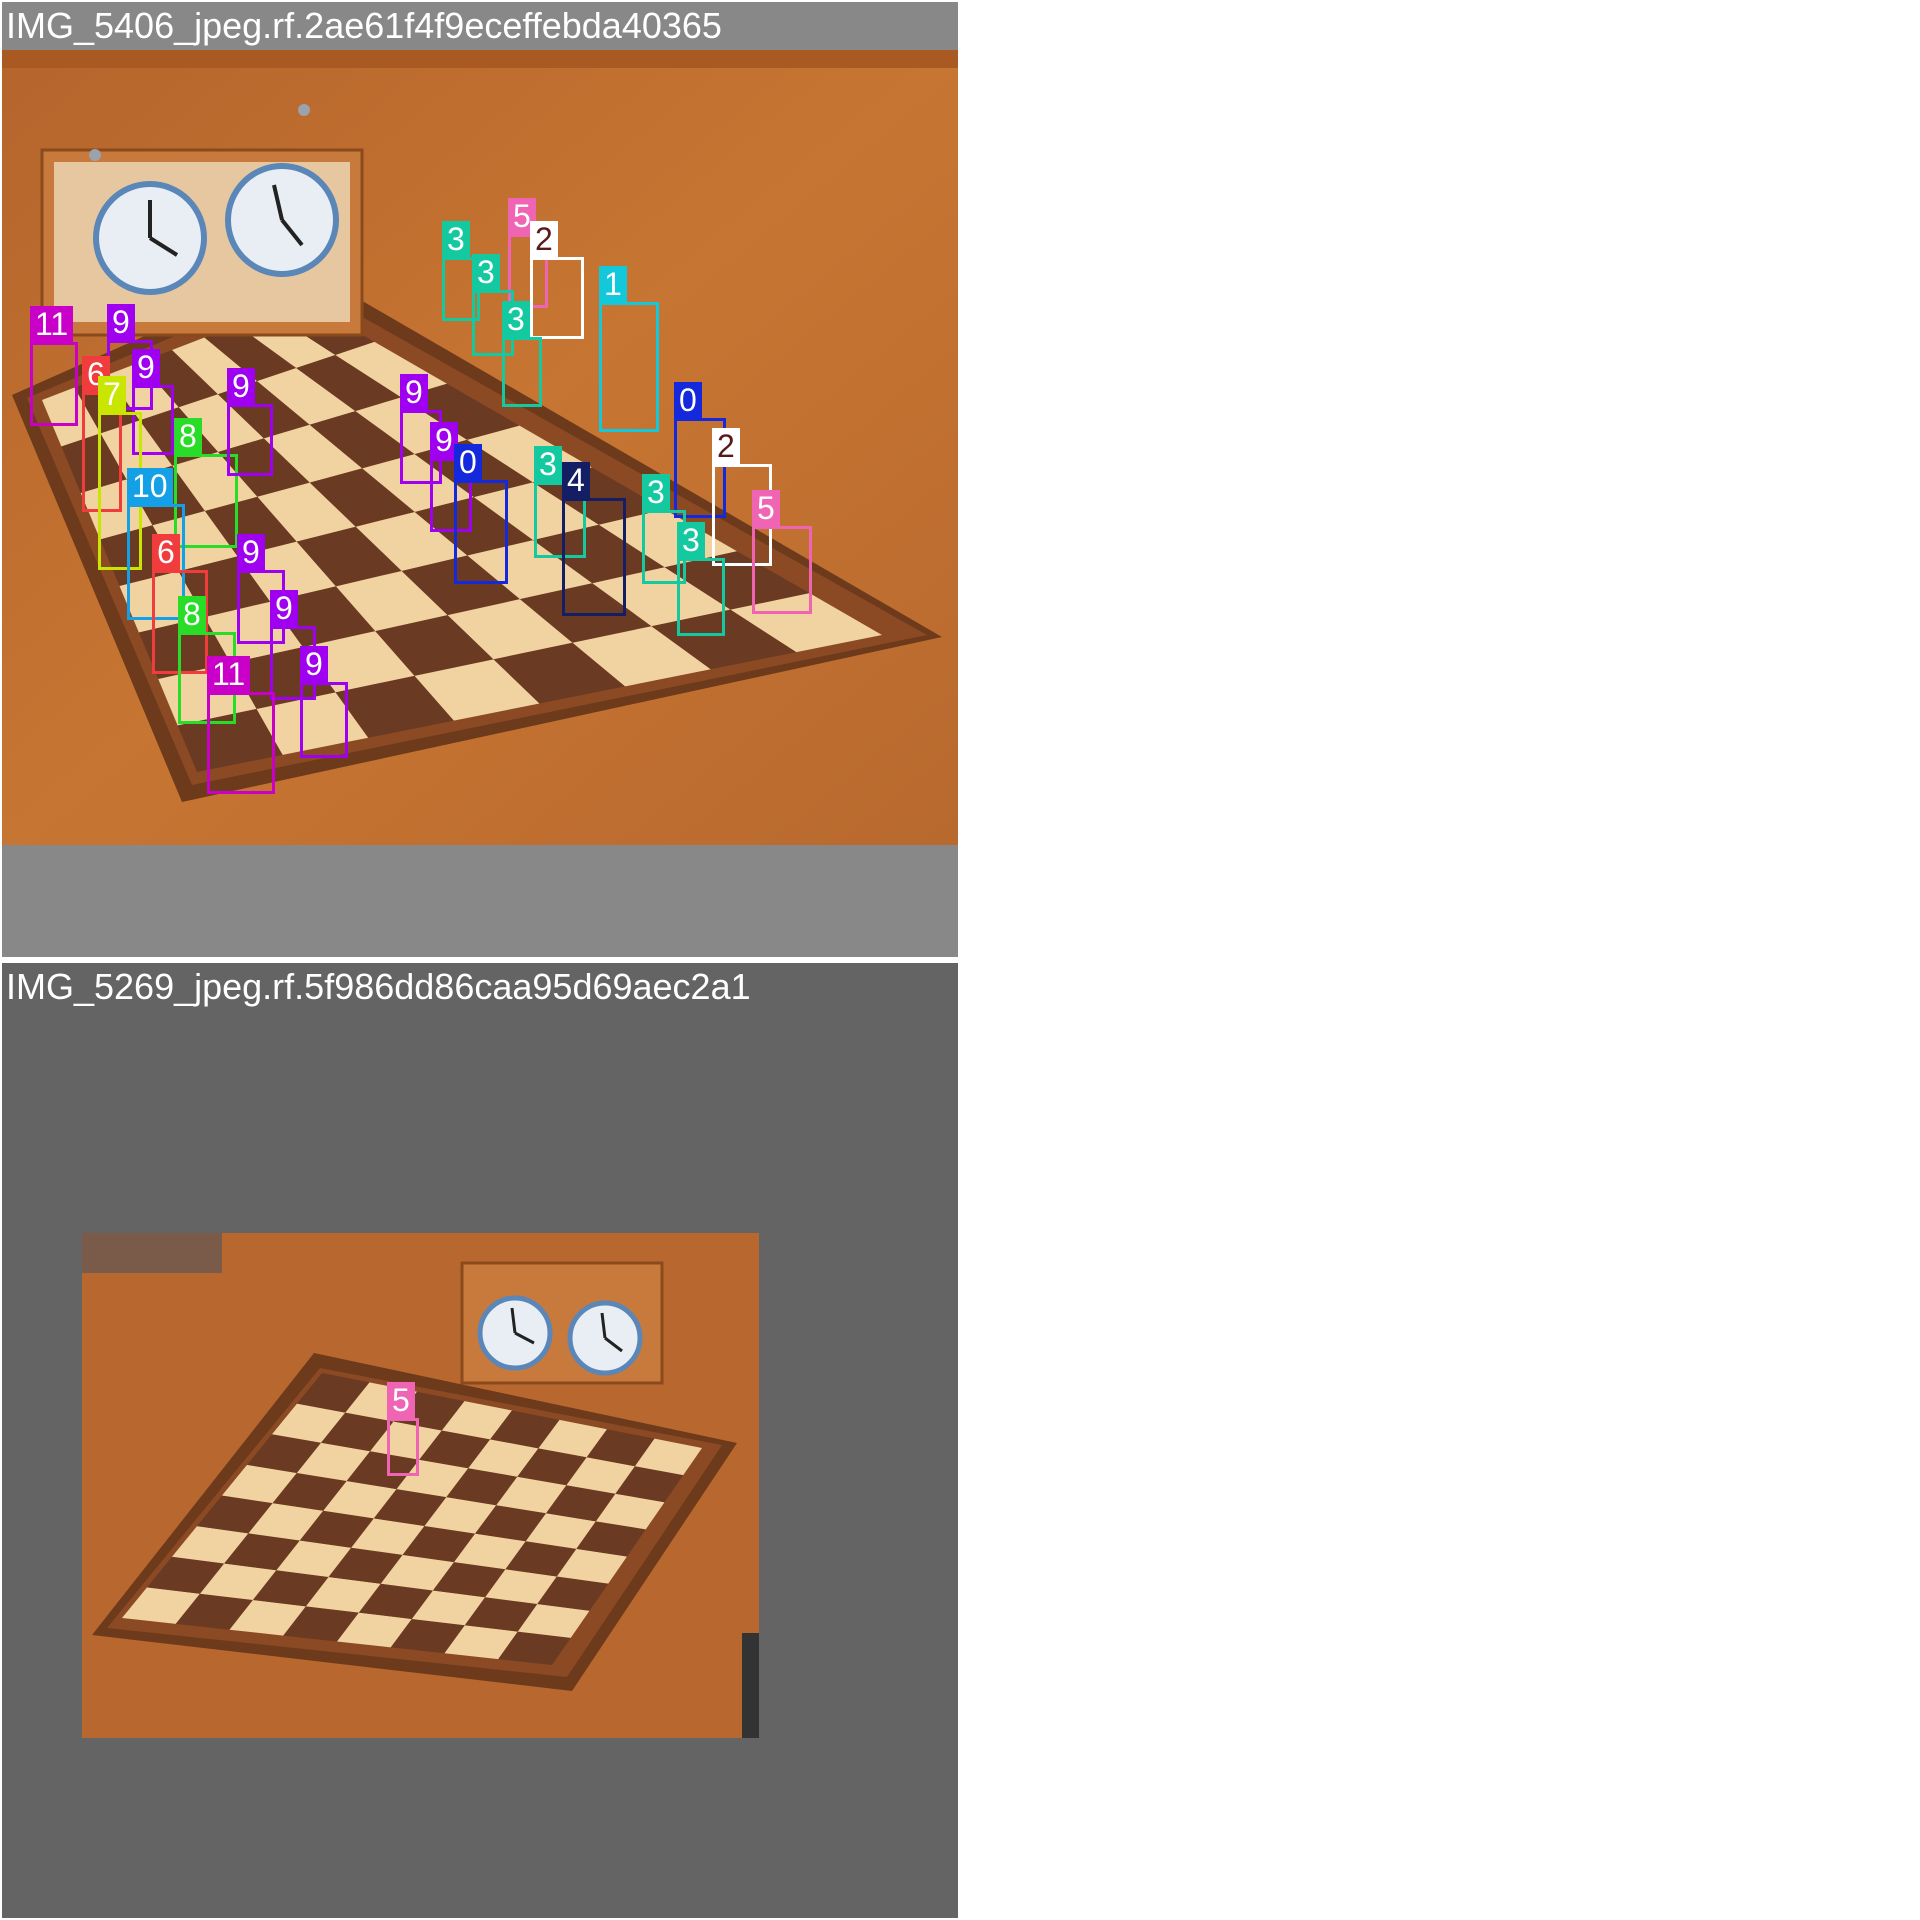 The image size is (1920, 1920). I want to click on chessboard-photo-drawing, so click(420, 1485).